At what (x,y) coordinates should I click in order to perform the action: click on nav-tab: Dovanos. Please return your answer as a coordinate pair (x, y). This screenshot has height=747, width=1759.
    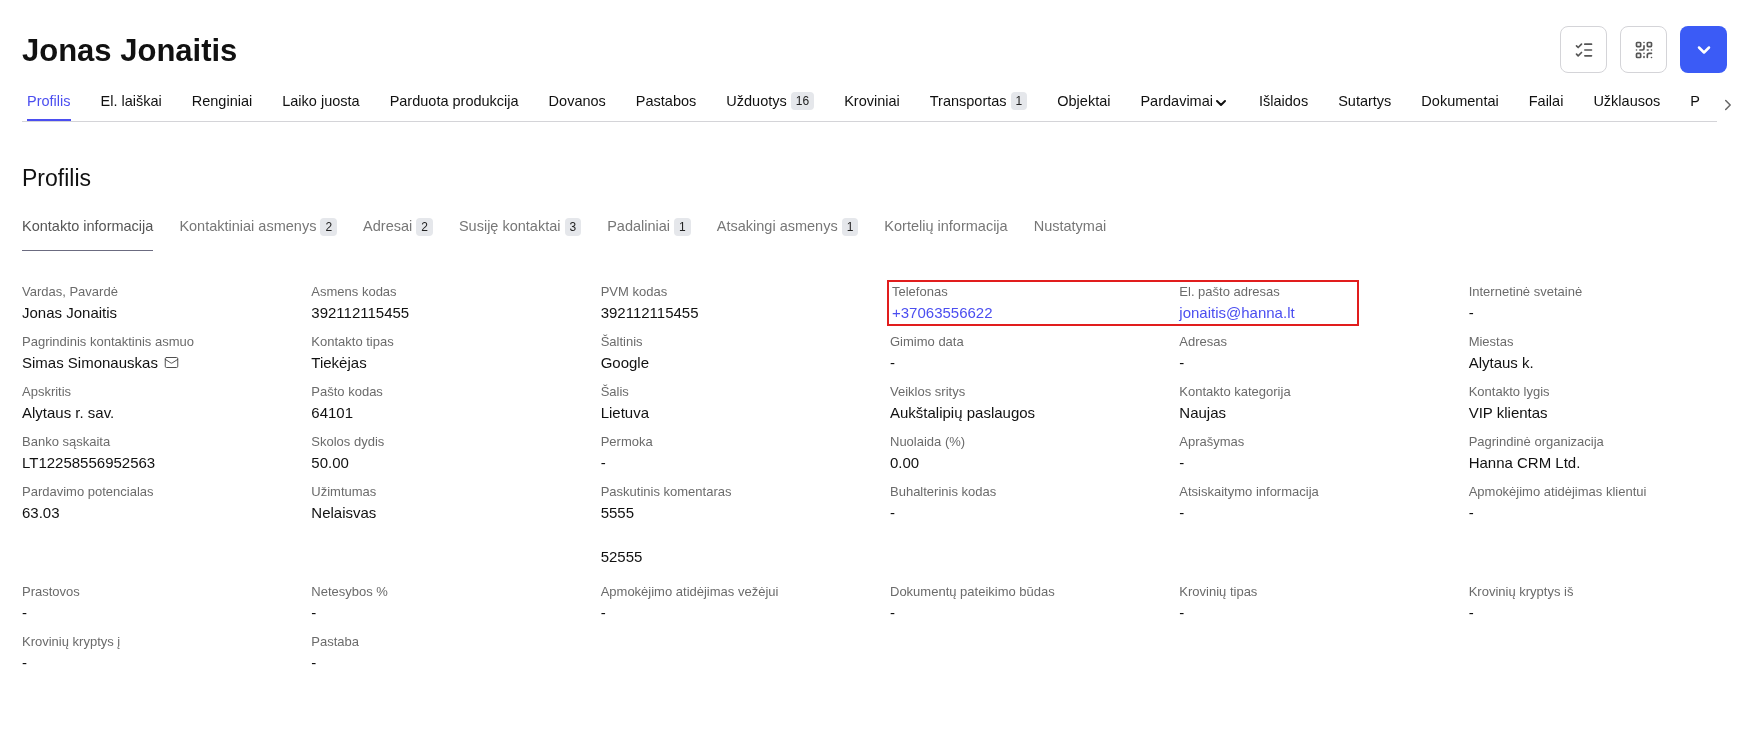
    Looking at the image, I should click on (577, 105).